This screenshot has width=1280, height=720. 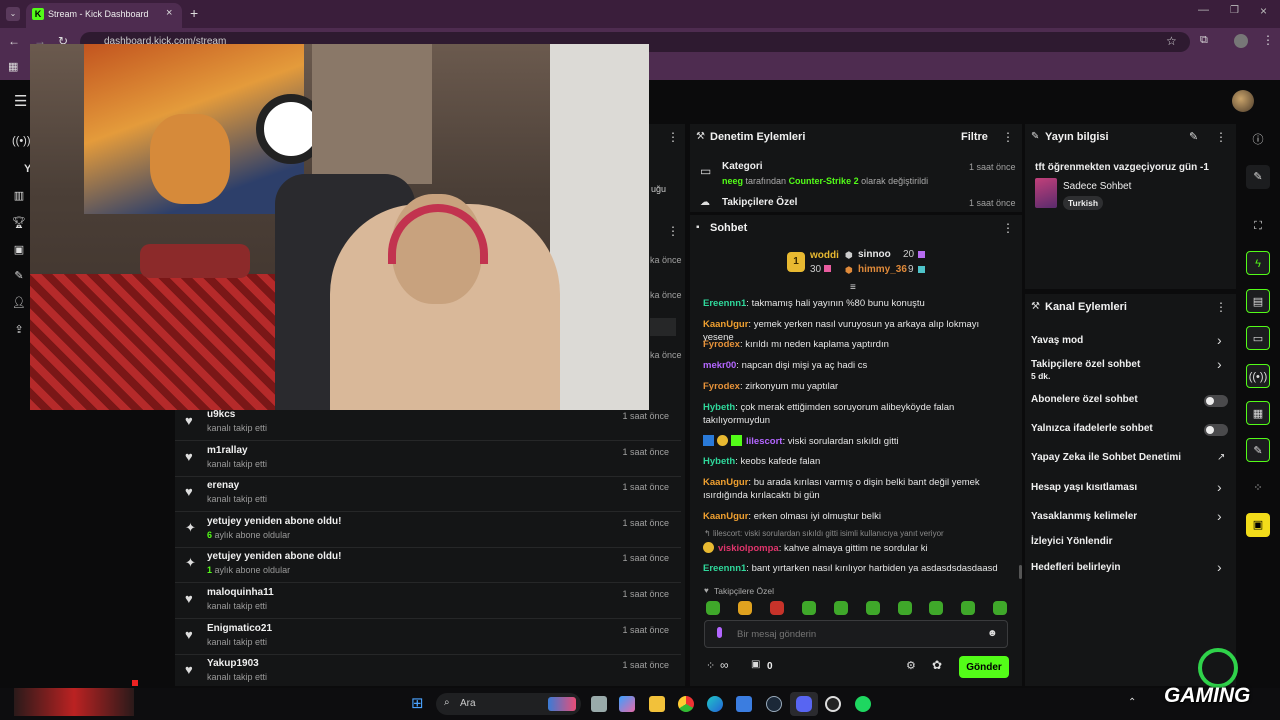 I want to click on live-icon: ((•)), so click(x=21, y=142).